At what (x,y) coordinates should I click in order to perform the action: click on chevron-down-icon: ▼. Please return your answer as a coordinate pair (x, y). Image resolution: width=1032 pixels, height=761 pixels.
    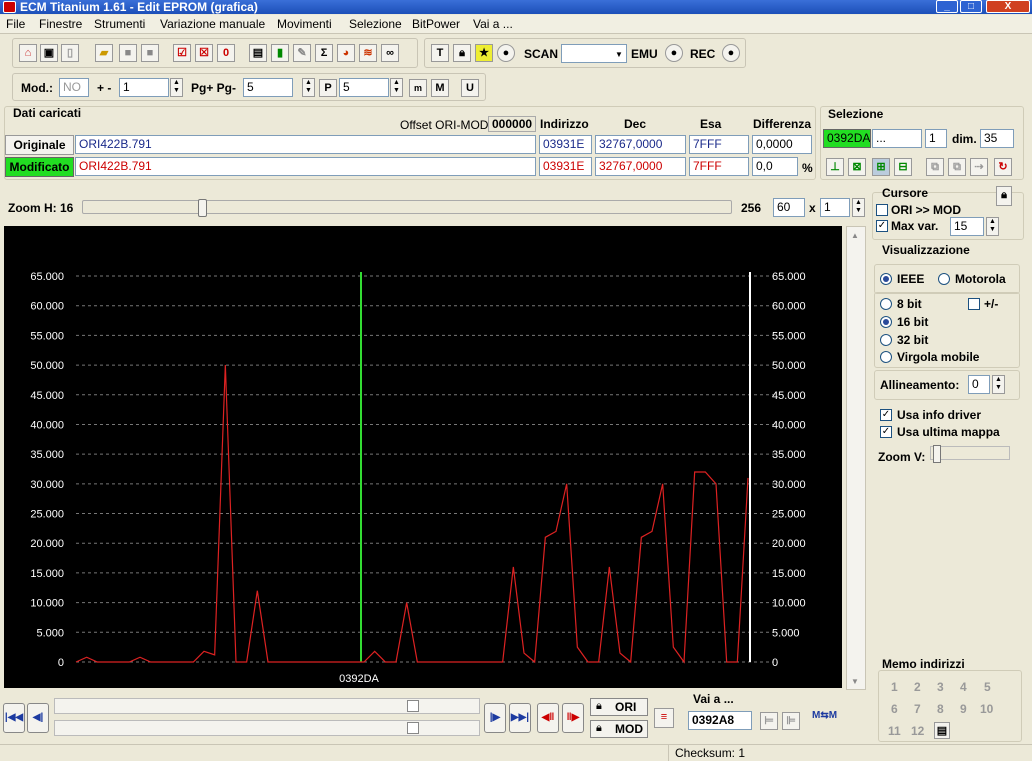
    Looking at the image, I should click on (619, 54).